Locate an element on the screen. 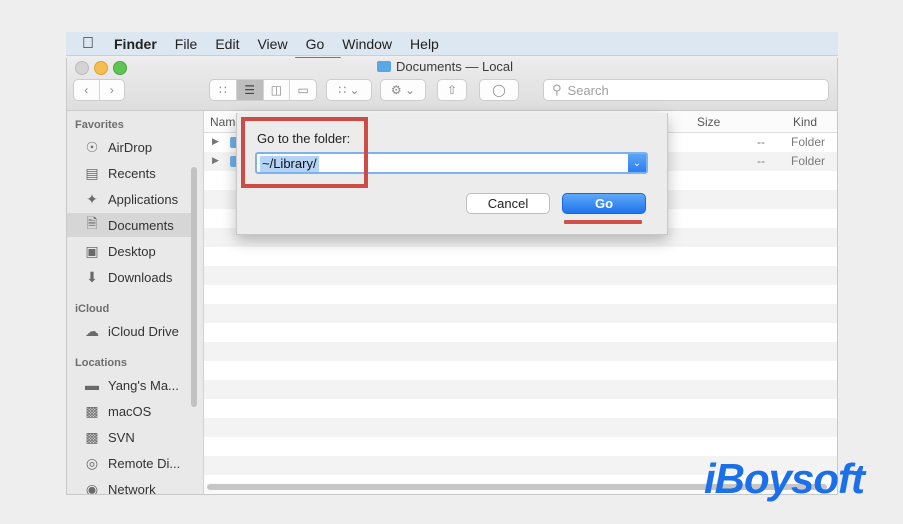 The height and width of the screenshot is (524, 903). search-field: ⚲ Search is located at coordinates (686, 90).